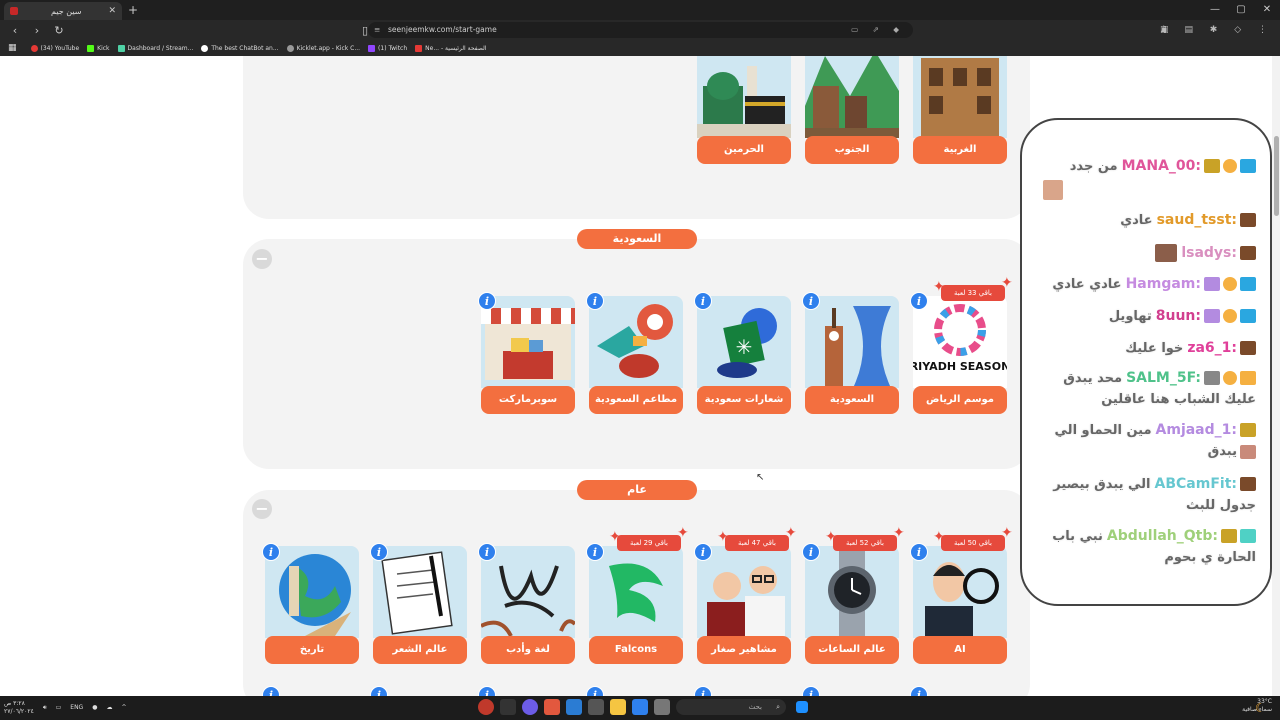 The height and width of the screenshot is (720, 1280). I want to click on bookmark-home: Ne... - الصفحة الرئيسية, so click(450, 48).